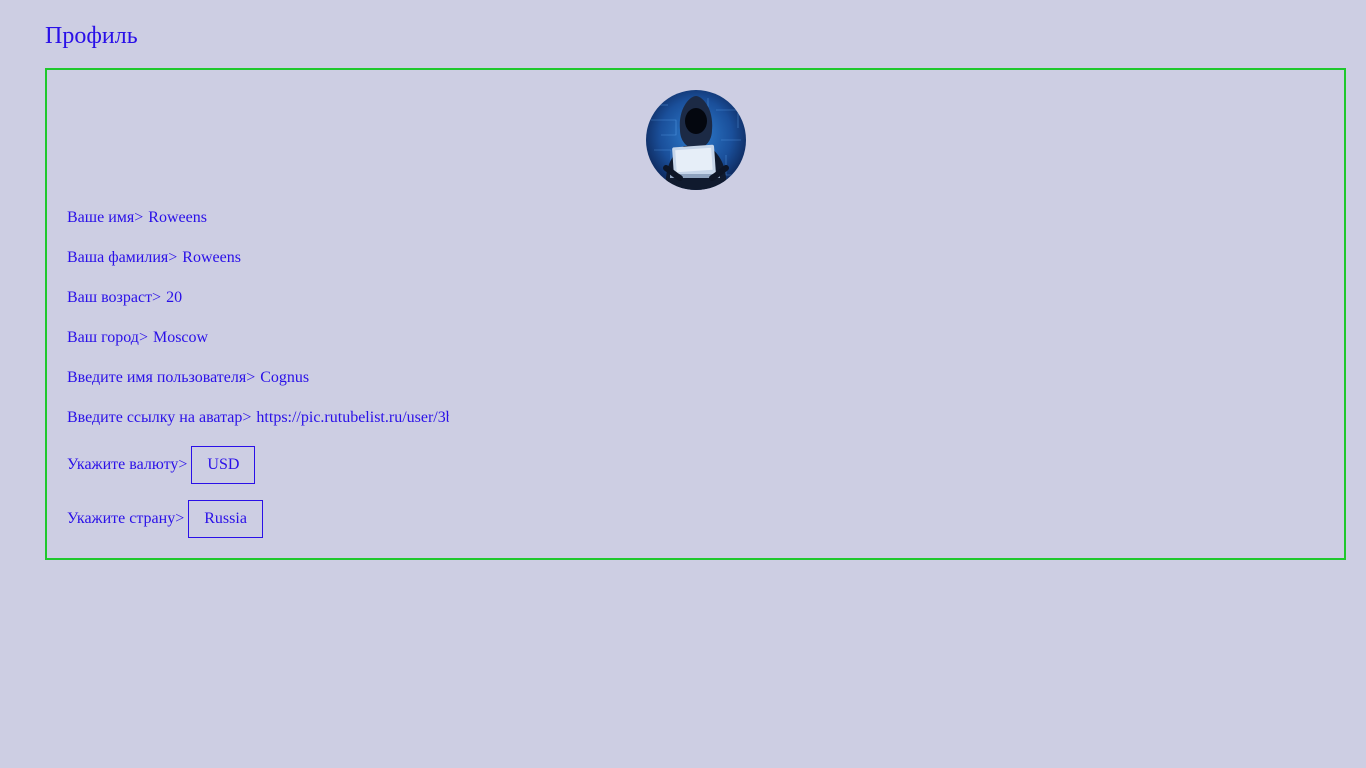 Image resolution: width=1366 pixels, height=768 pixels. I want to click on avatar-link-value: https://pic.rutubelist.ru/user/3b, so click(352, 418).